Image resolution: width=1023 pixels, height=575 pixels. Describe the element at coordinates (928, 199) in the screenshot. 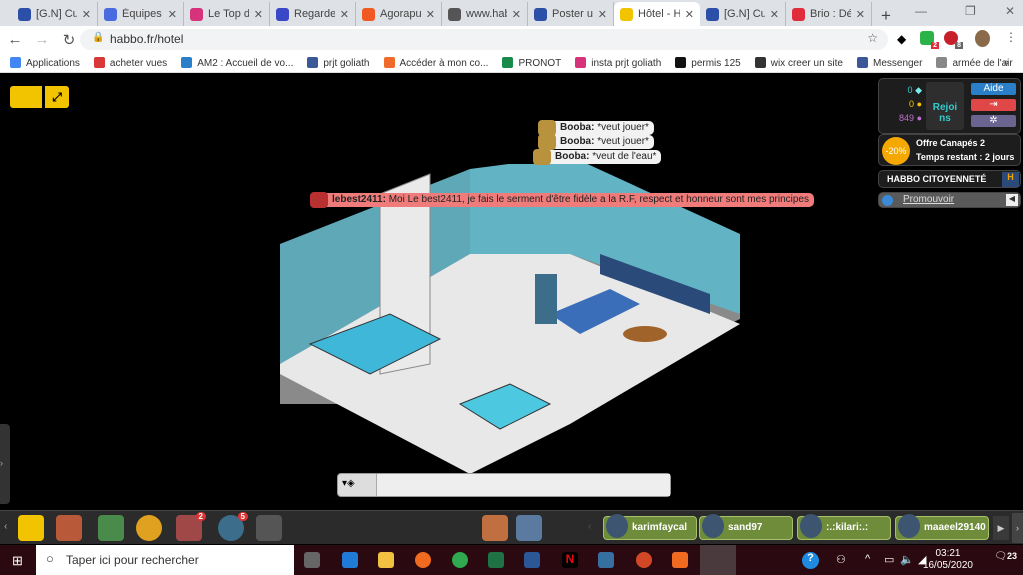

I see `promote-link: Promouvoir` at that location.